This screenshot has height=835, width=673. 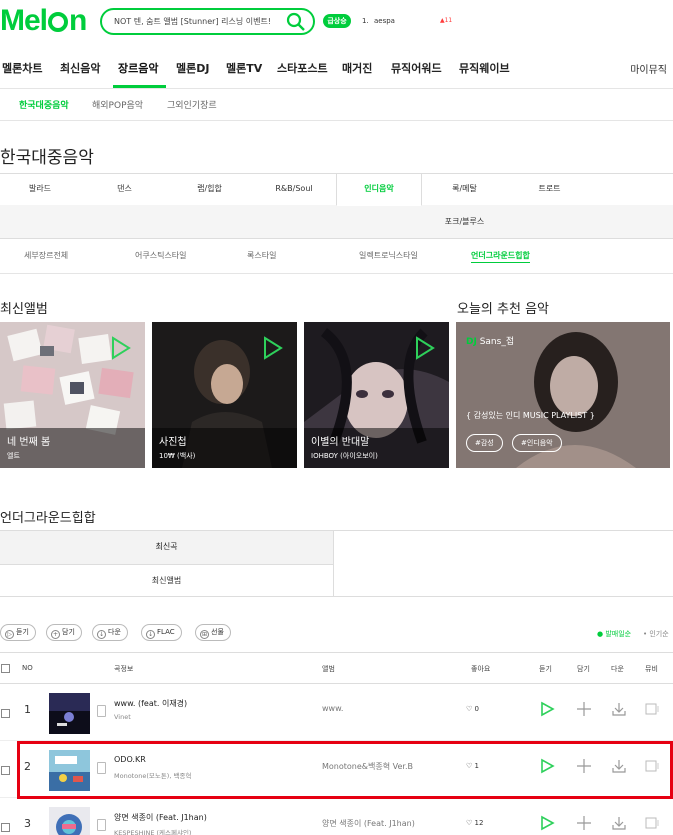 What do you see at coordinates (192, 21) in the screenshot?
I see `search-input: NOT 텐, 숨트 앨범 [Stunner] 리스닝 이벤트!` at bounding box center [192, 21].